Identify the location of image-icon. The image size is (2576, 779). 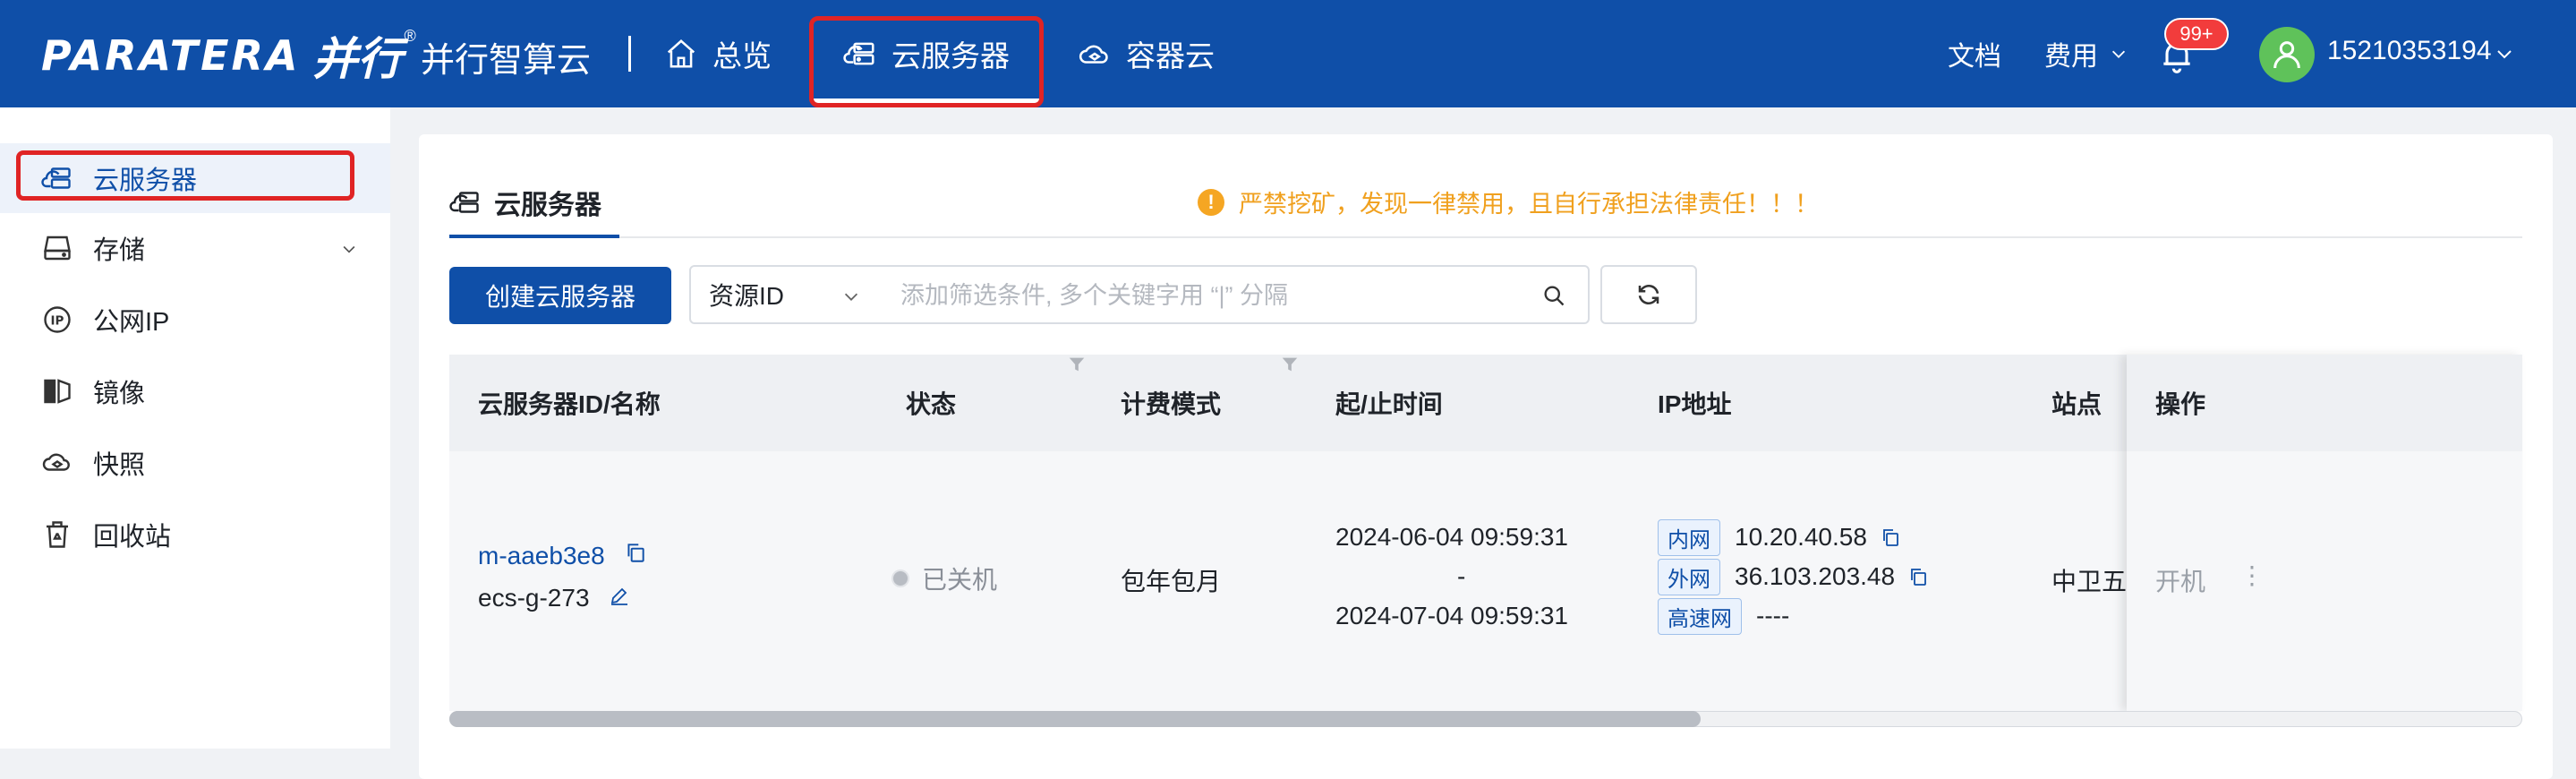
(57, 391).